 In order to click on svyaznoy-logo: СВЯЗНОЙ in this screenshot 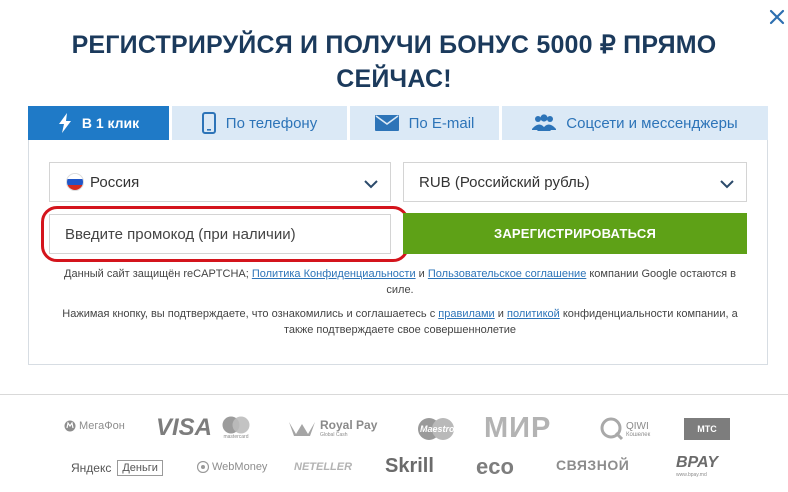, I will do `click(592, 465)`.